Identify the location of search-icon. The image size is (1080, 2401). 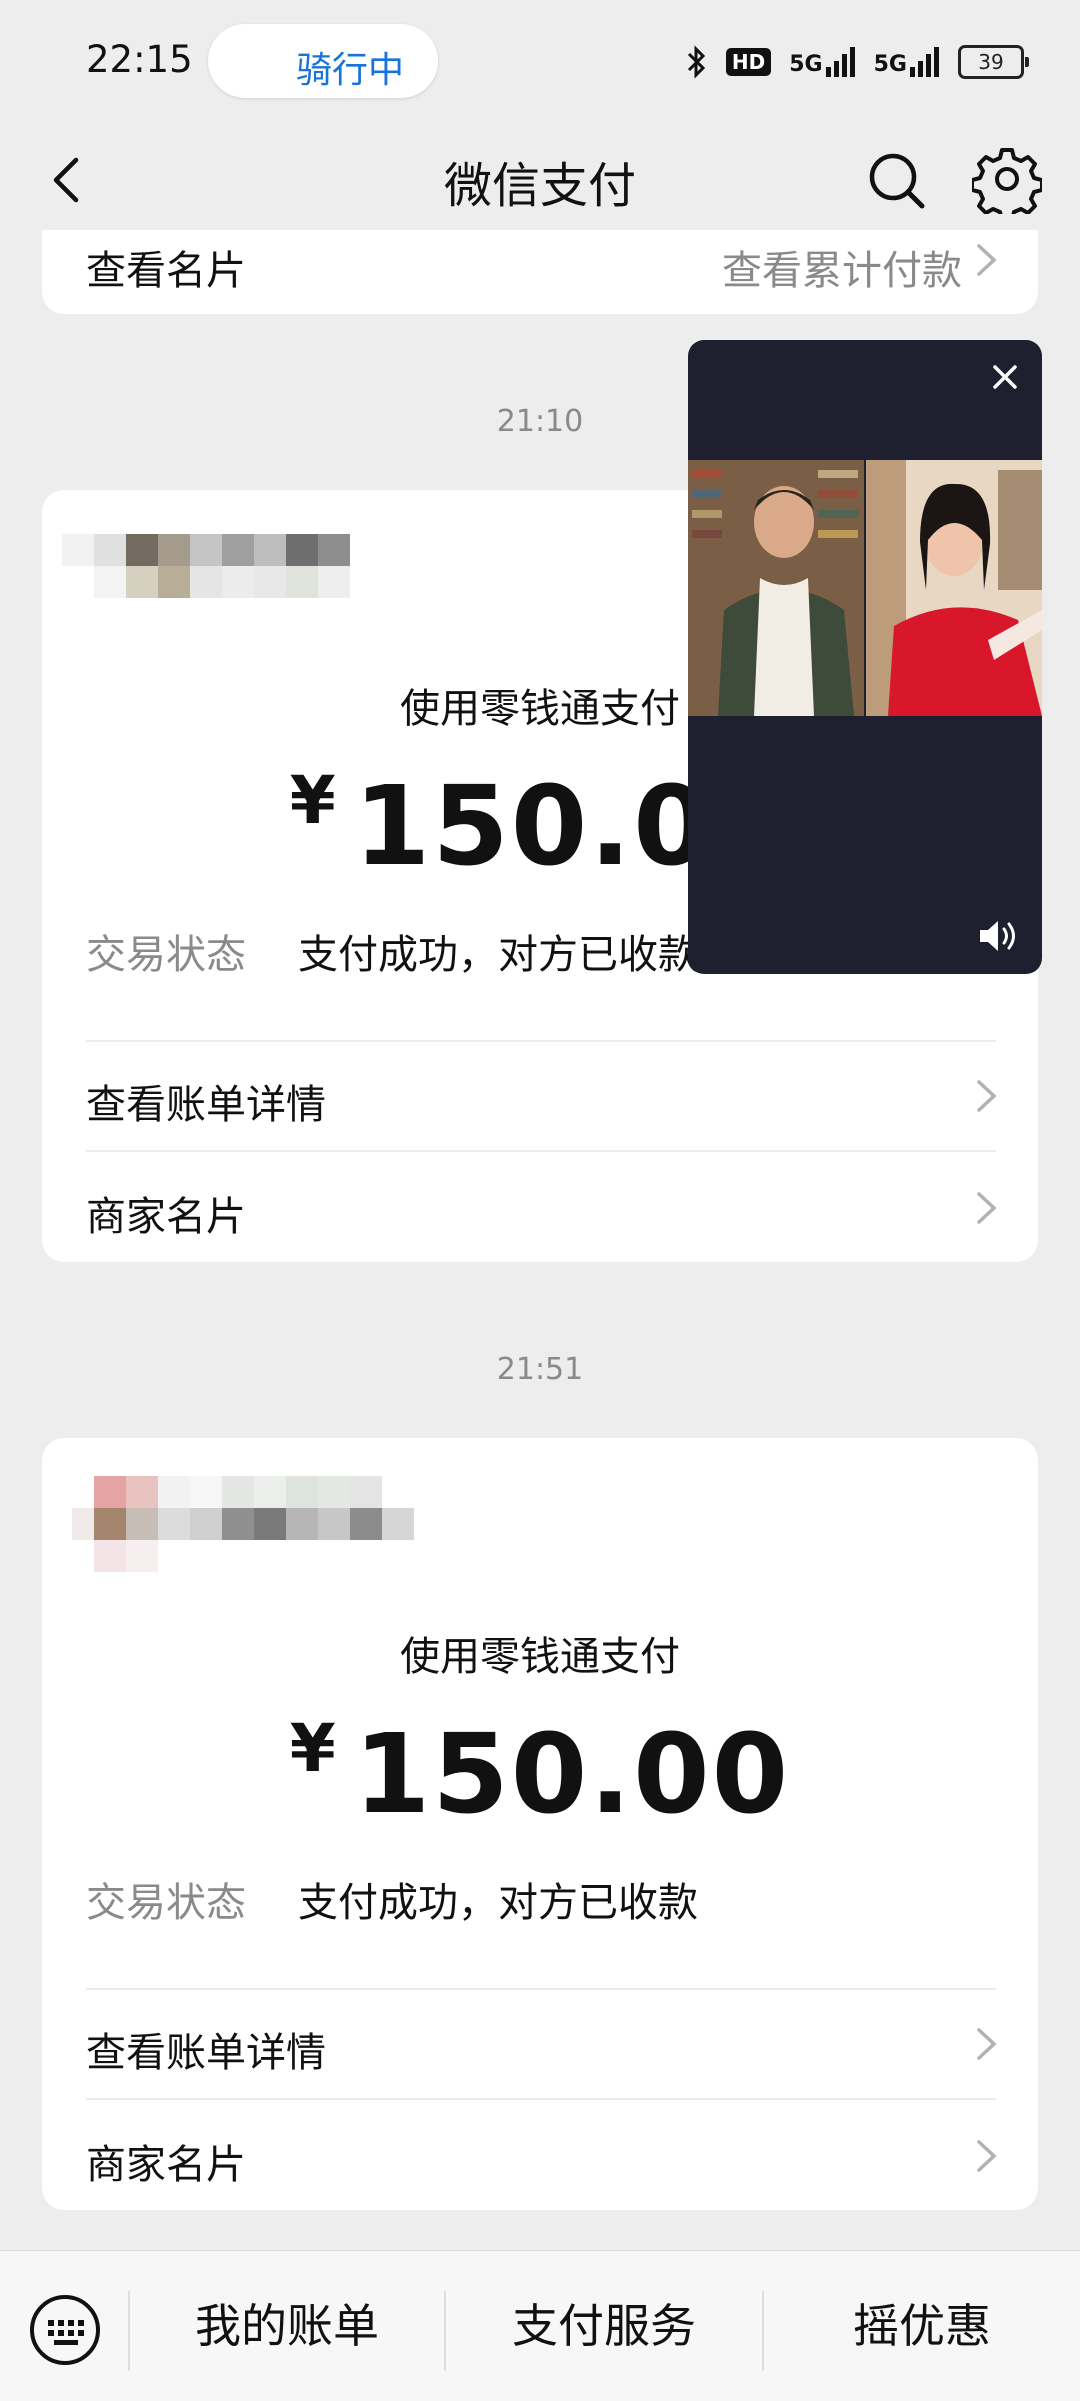
(897, 181).